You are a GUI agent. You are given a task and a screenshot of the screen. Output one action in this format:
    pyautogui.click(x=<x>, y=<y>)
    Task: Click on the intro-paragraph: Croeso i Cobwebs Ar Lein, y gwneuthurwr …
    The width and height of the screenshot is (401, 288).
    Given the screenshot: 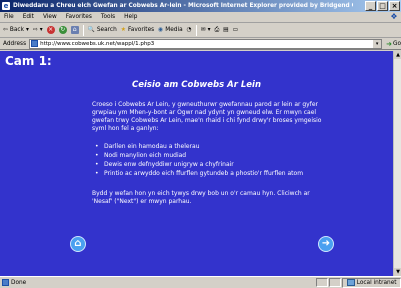 What is the action you would take?
    pyautogui.click(x=207, y=116)
    